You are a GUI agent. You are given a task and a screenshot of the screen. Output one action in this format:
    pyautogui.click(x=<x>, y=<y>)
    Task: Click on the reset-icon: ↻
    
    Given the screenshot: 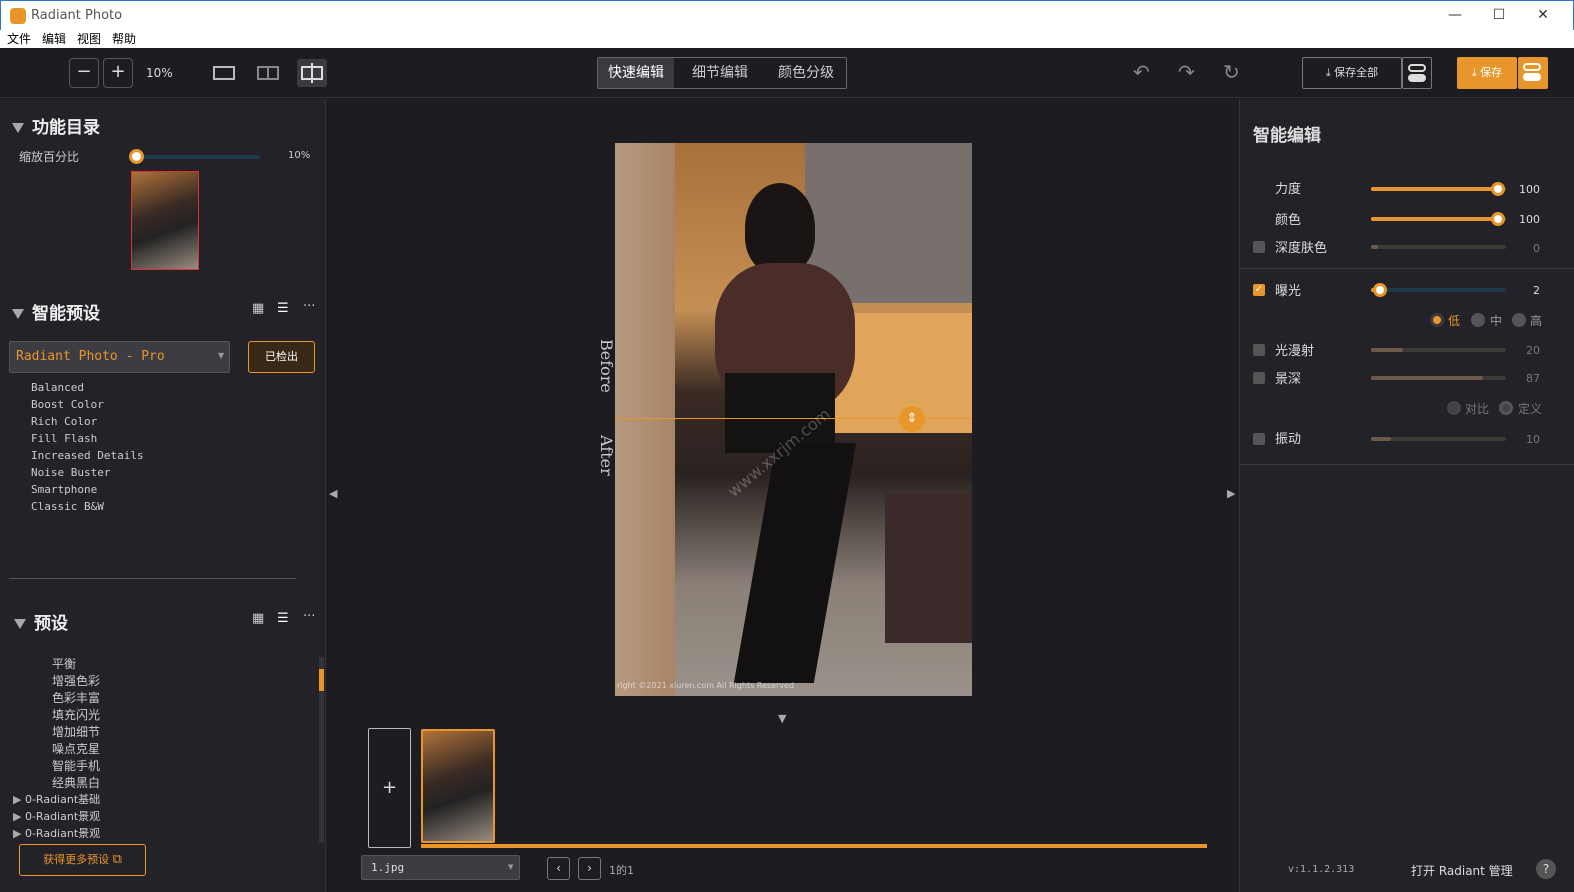 What is the action you would take?
    pyautogui.click(x=1231, y=72)
    